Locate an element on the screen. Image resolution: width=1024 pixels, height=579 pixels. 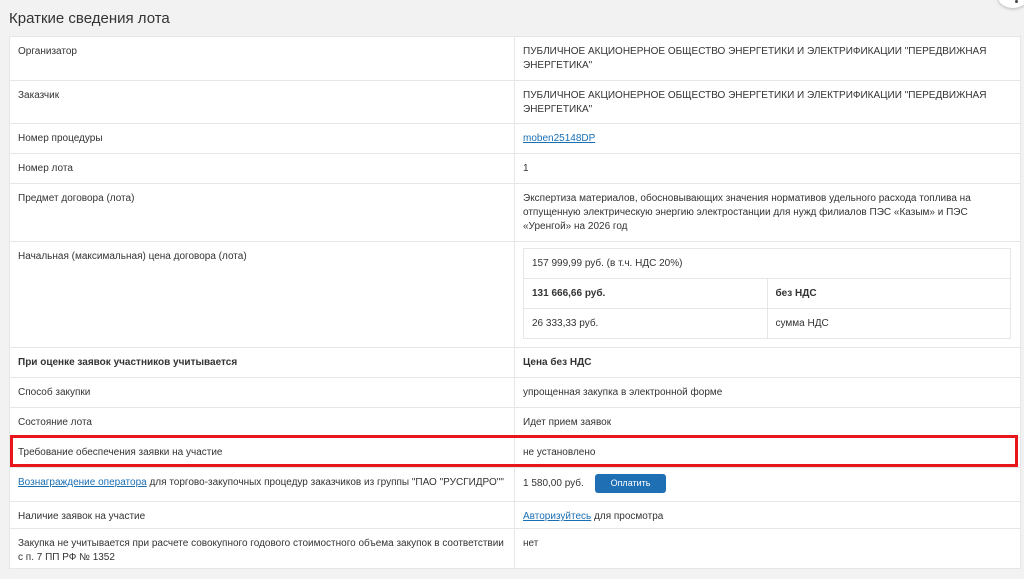
price-row-no-vat: 131 666,66 руб. без НДС is located at coordinates (767, 293).